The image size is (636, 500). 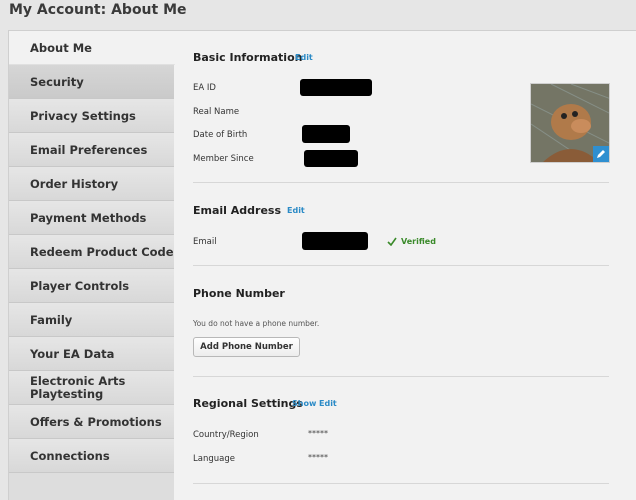 What do you see at coordinates (223, 159) in the screenshot?
I see `member-since-label: Member Since` at bounding box center [223, 159].